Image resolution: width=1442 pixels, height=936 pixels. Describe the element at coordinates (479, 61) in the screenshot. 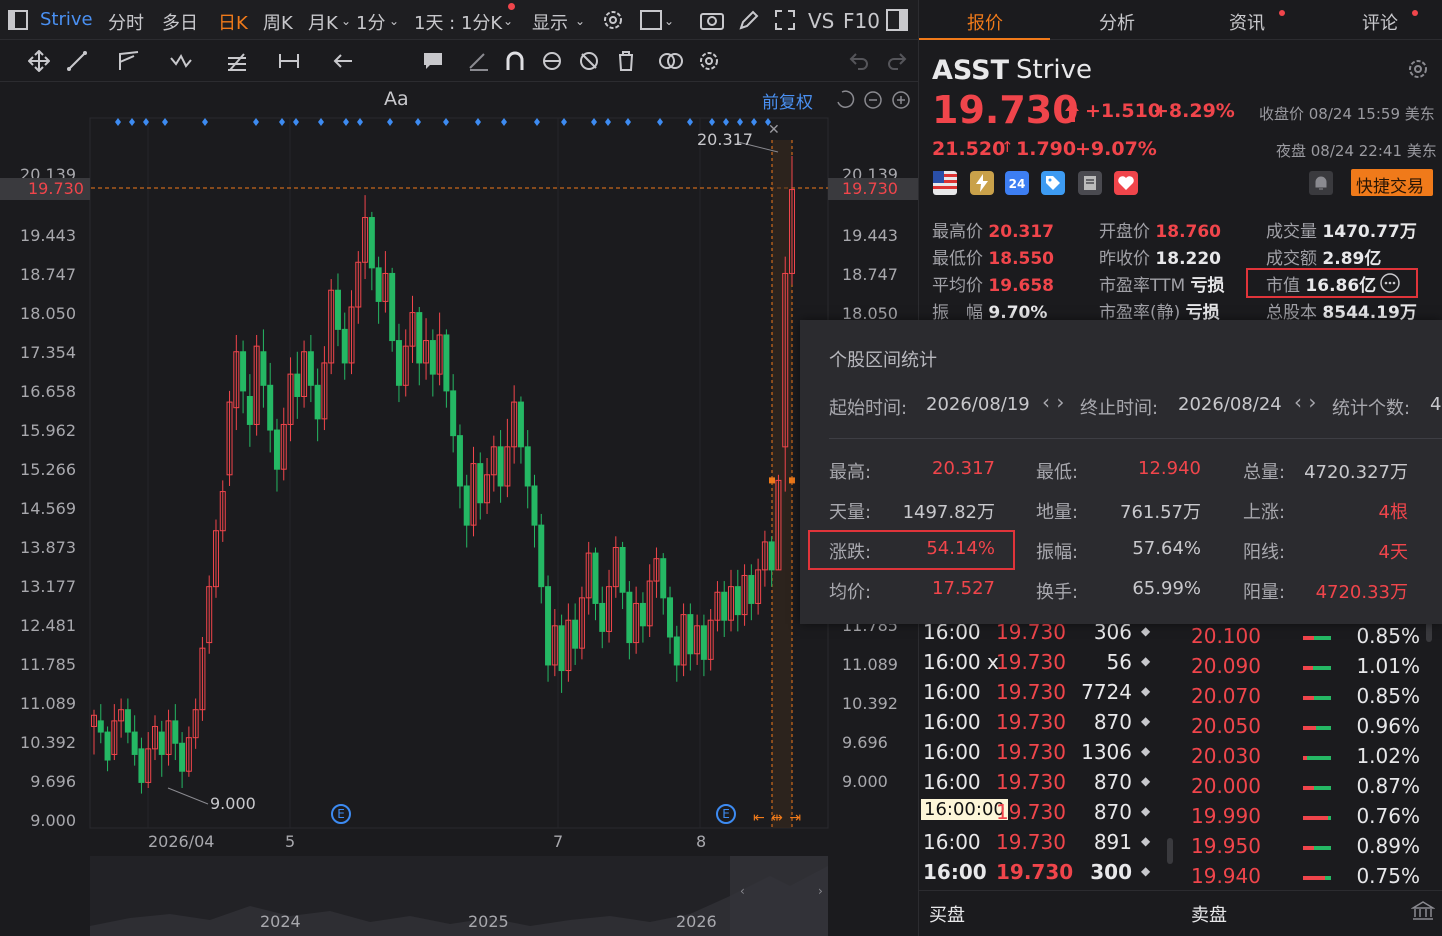

I see `eraser-line-icon` at that location.